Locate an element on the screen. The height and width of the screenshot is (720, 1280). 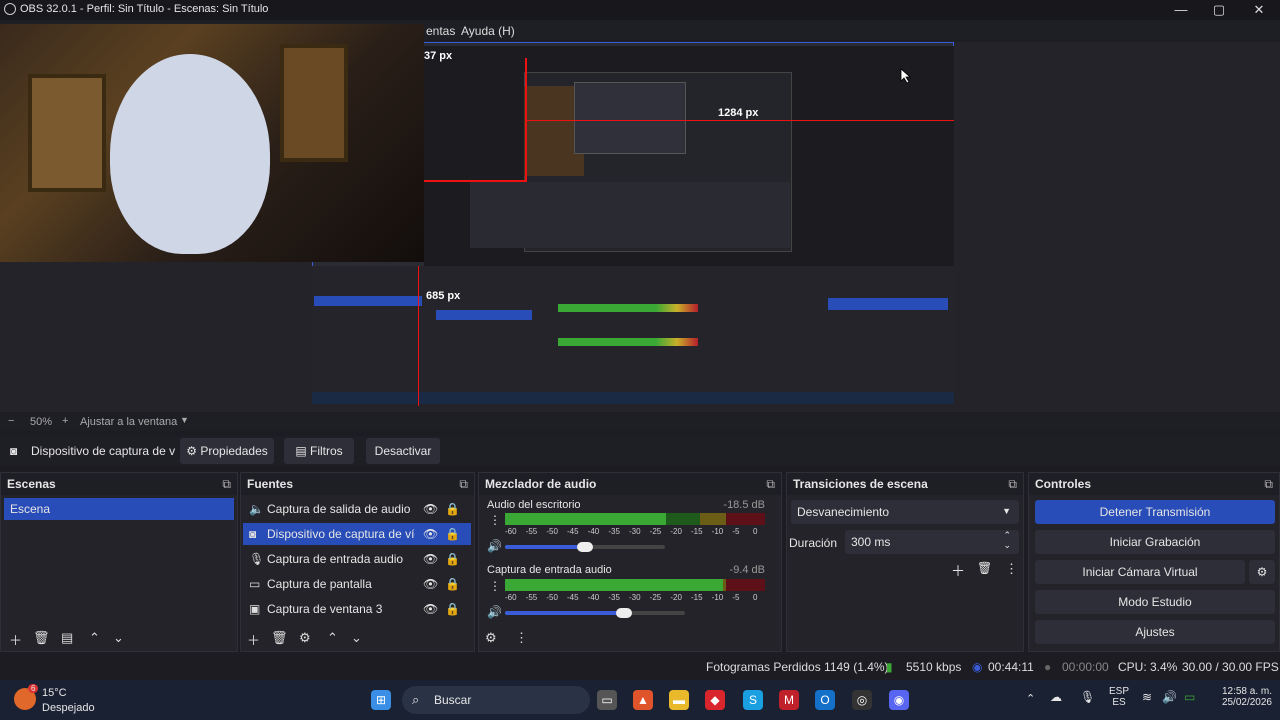
source-item: ▣ Captura de ventana 3 👁 🔒 is located at coordinates (357, 609).